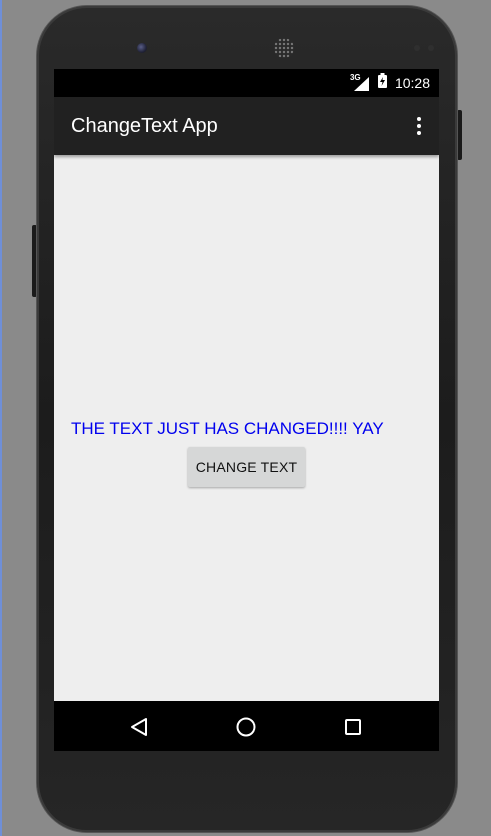  What do you see at coordinates (459, 135) in the screenshot?
I see `power-button` at bounding box center [459, 135].